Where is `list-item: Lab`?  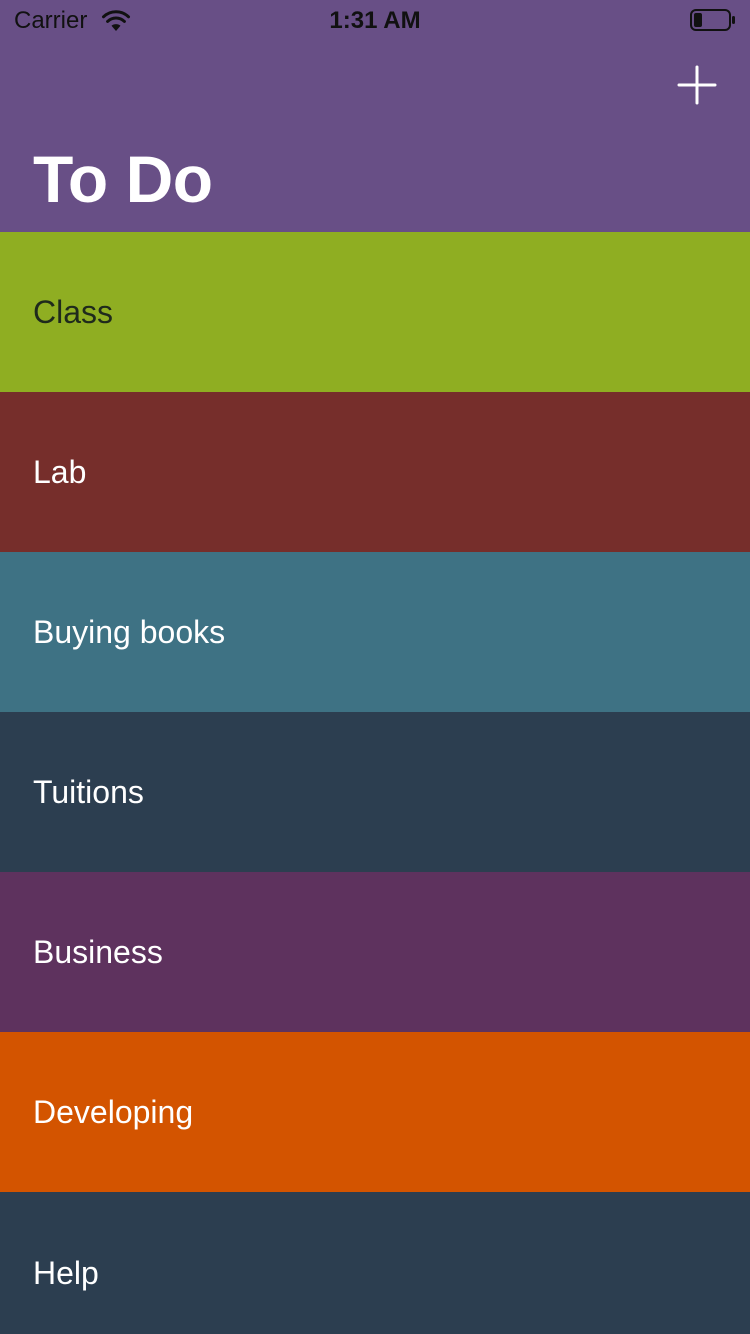 list-item: Lab is located at coordinates (375, 472).